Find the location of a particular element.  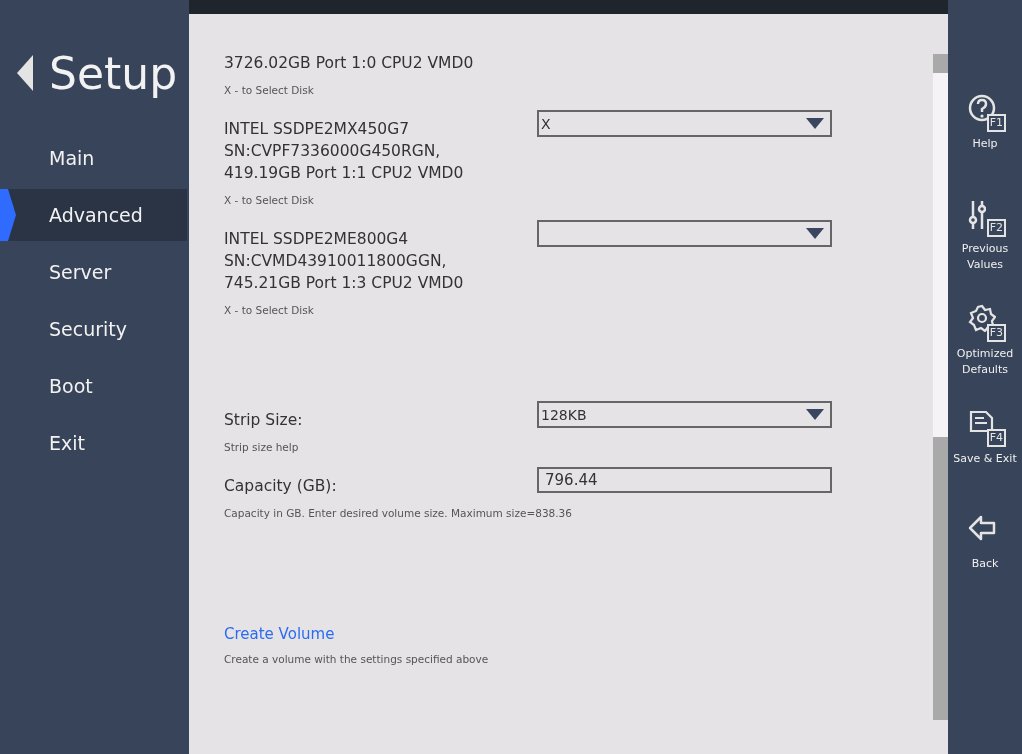

key-badge: F2 is located at coordinates (996, 228).